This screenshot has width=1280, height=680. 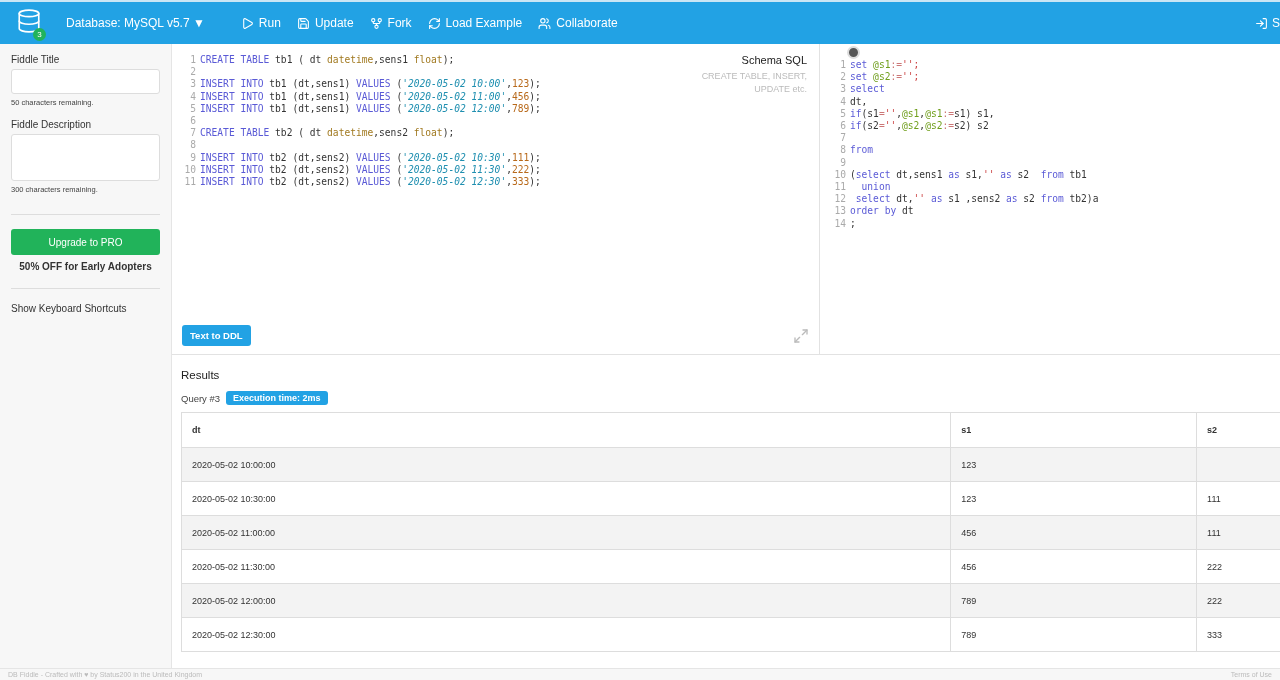 What do you see at coordinates (370, 84) in the screenshot?
I see `code-line: INSERT INTO tb1 (dt,sens1) VALUES ('2020-05-02 10:00',123);` at bounding box center [370, 84].